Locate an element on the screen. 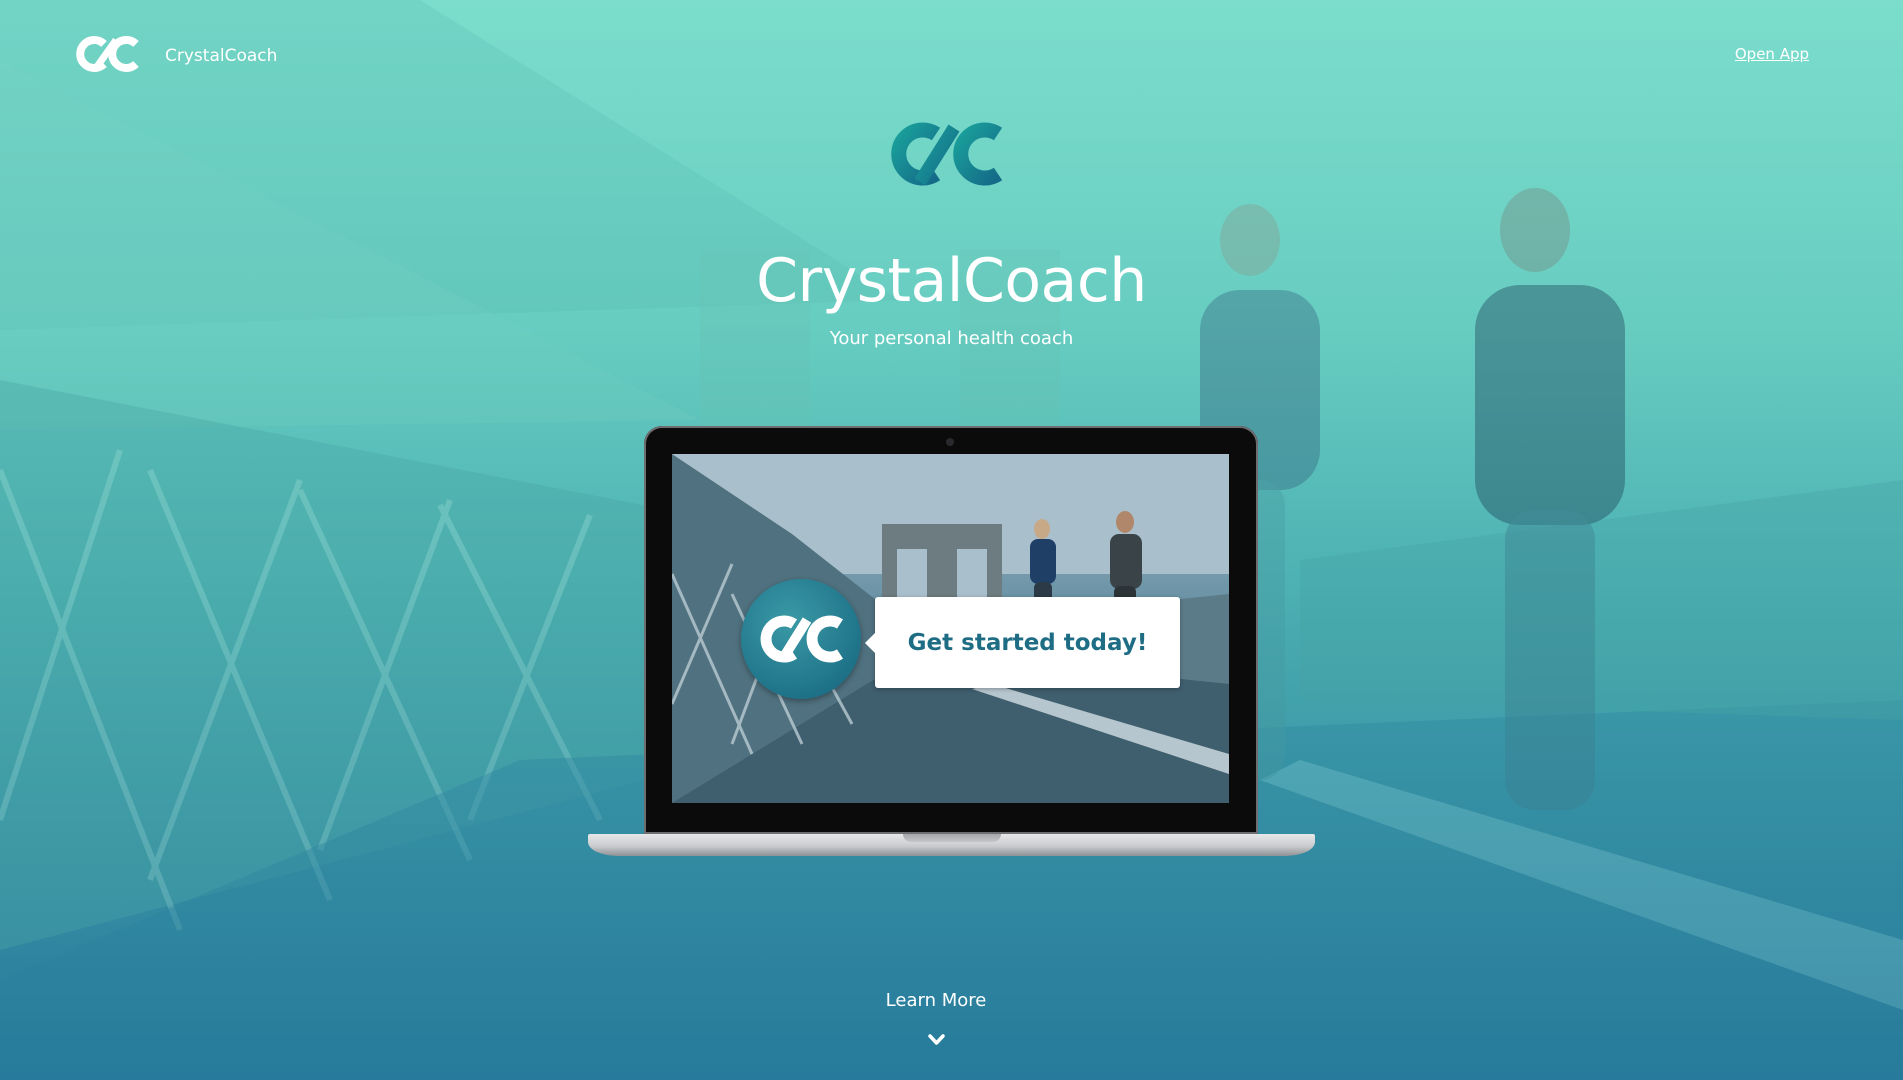 The height and width of the screenshot is (1080, 1903). laptop-screen: Get started today! is located at coordinates (950, 628).